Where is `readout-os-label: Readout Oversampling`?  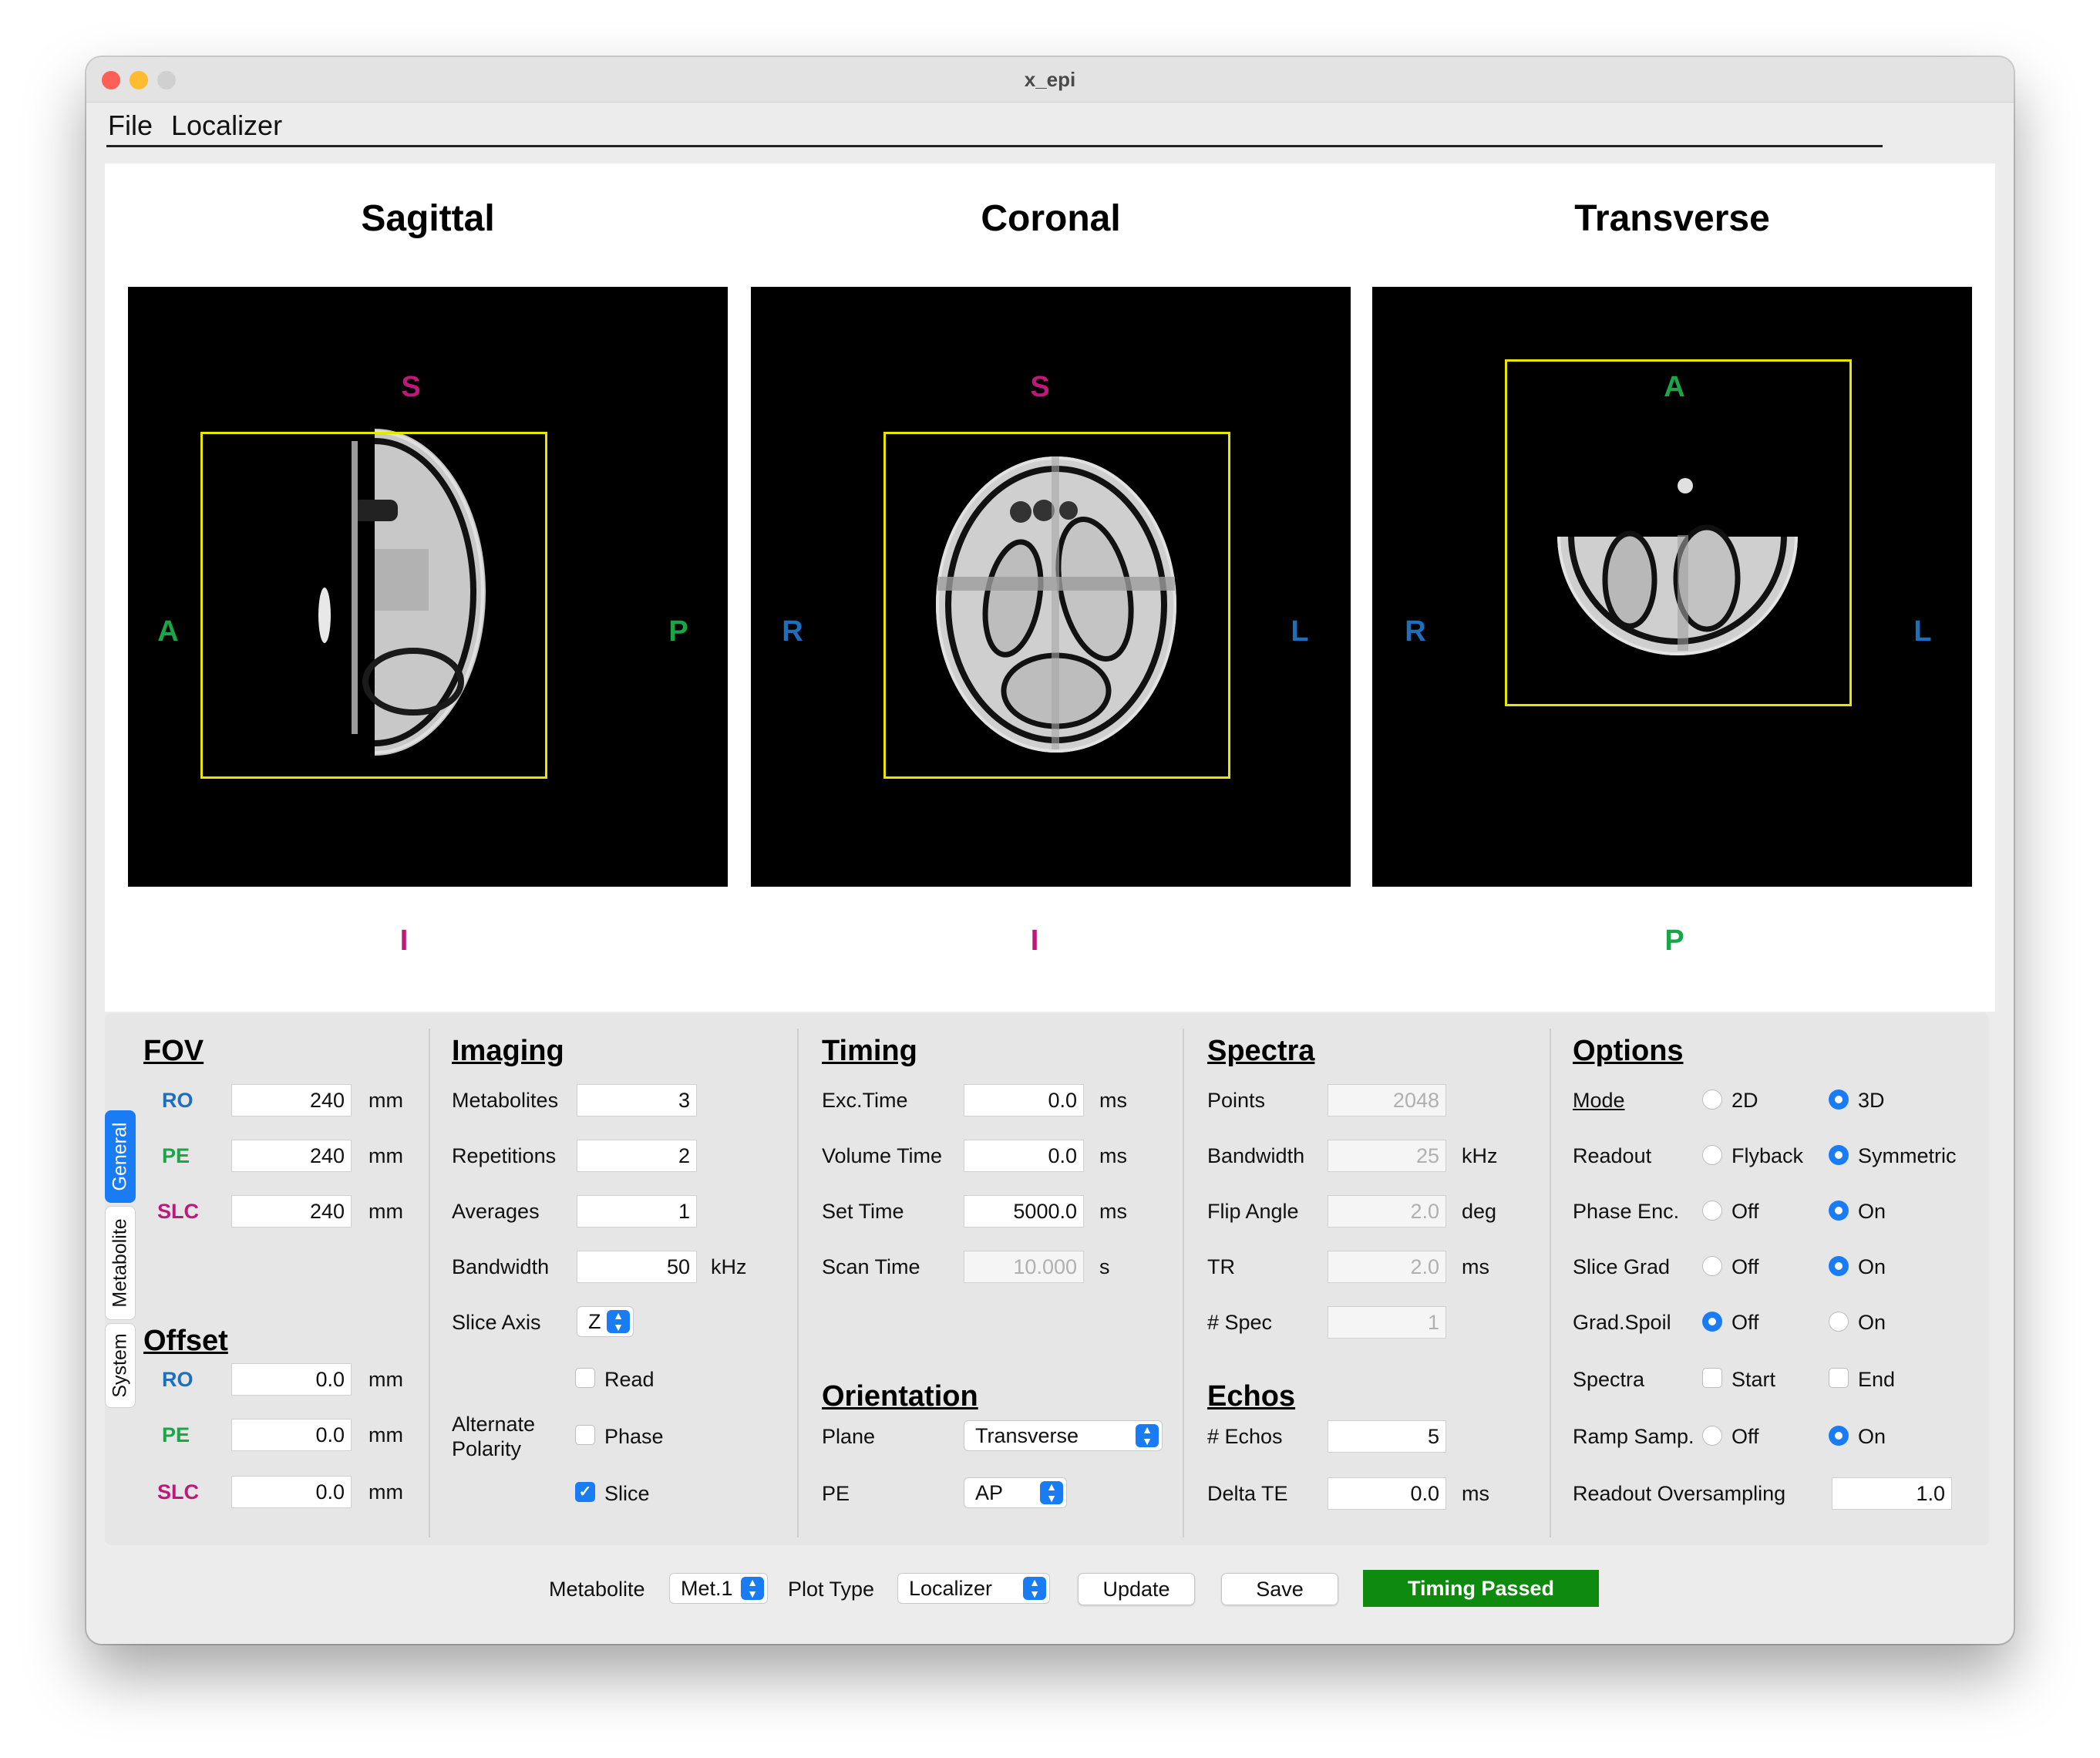 readout-os-label: Readout Oversampling is located at coordinates (1679, 1493).